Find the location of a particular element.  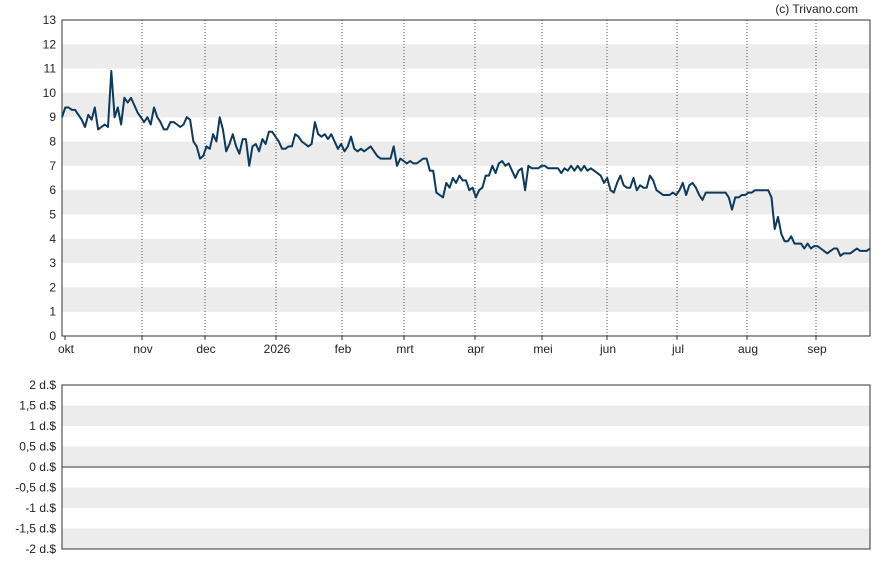

copyright-label: (c) Trivano.com is located at coordinates (816, 9).